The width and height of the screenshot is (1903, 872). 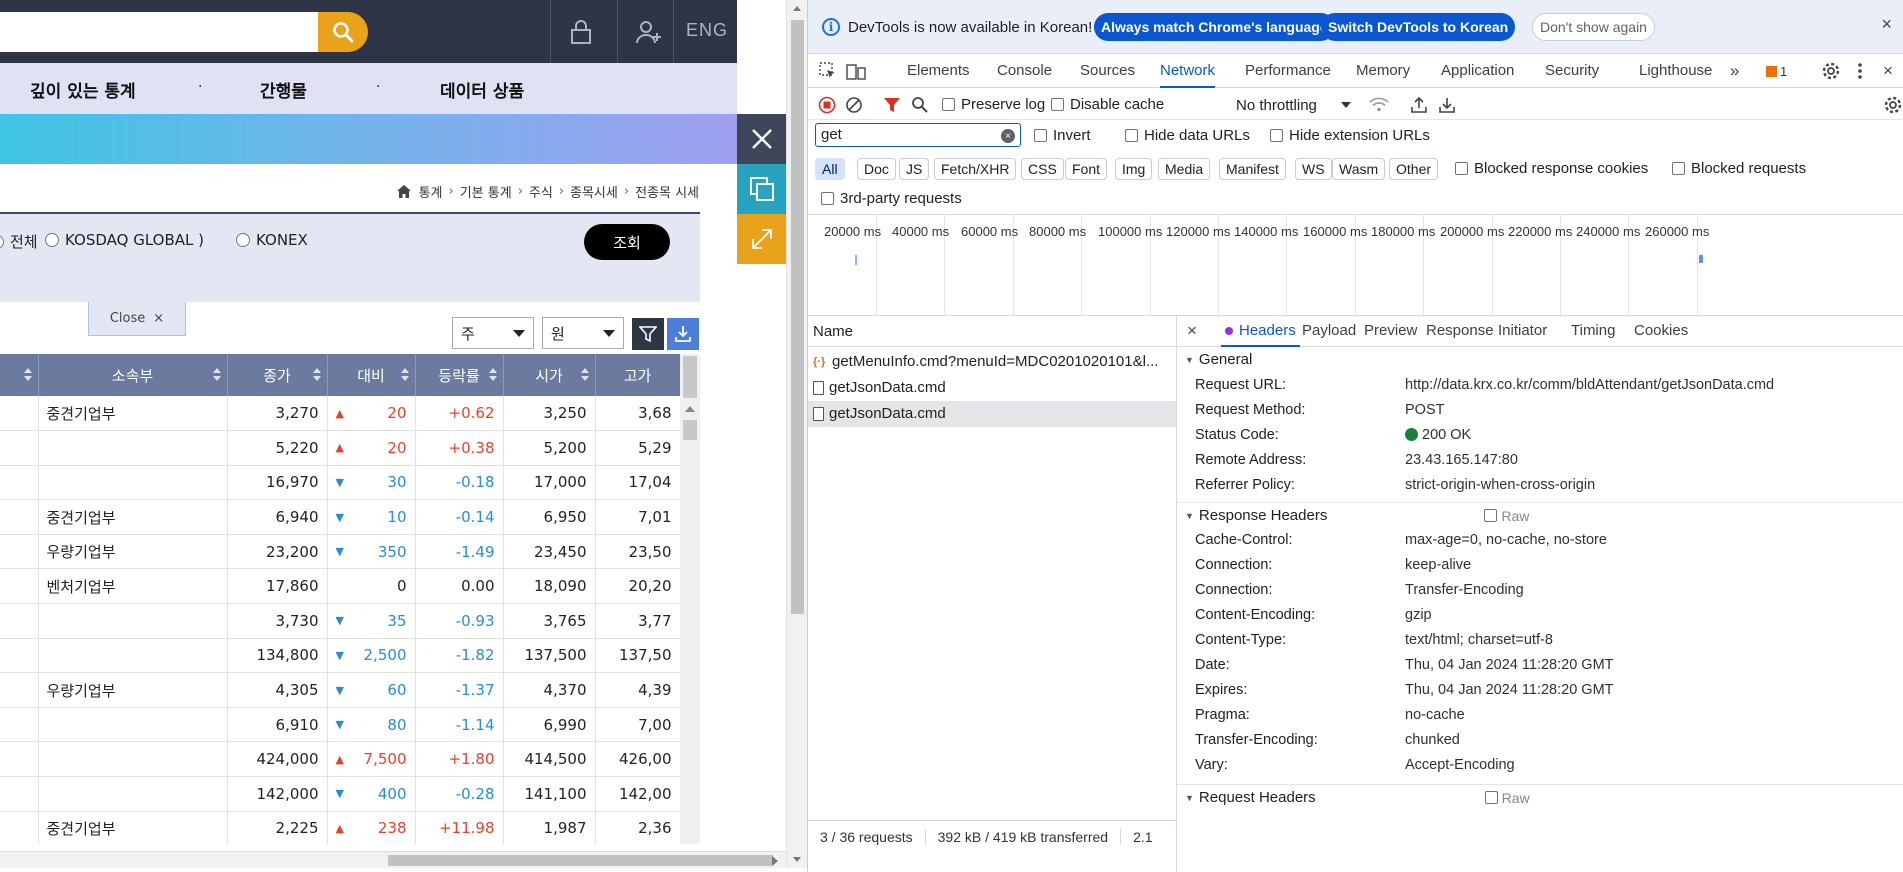 What do you see at coordinates (1350, 135) in the screenshot?
I see `hide-extension-urls-checkbox: Hide extension URLs` at bounding box center [1350, 135].